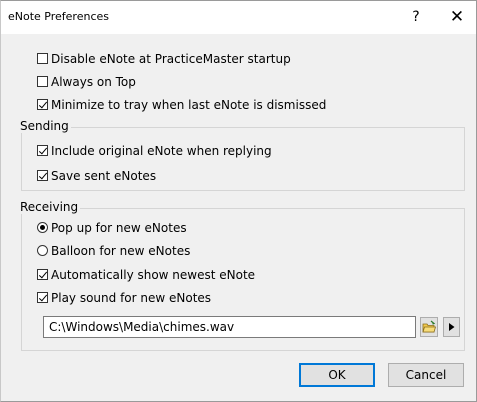 This screenshot has width=477, height=402. I want to click on radio-label: Balloon for new eNotes, so click(121, 251).